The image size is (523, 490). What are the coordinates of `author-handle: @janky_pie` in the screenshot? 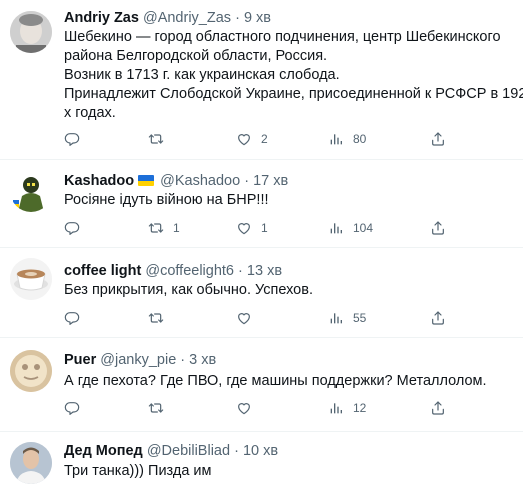 It's located at (138, 360).